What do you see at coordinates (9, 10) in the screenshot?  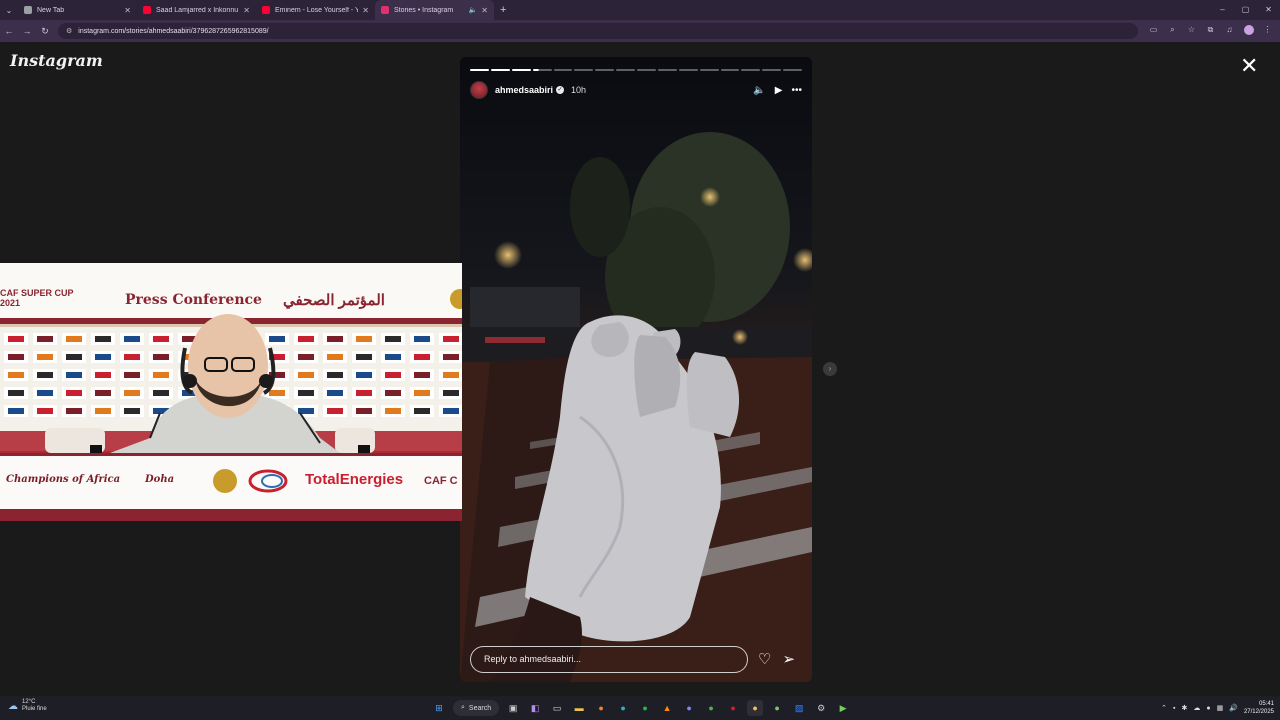 I see `tab-search-icon: ⌄` at bounding box center [9, 10].